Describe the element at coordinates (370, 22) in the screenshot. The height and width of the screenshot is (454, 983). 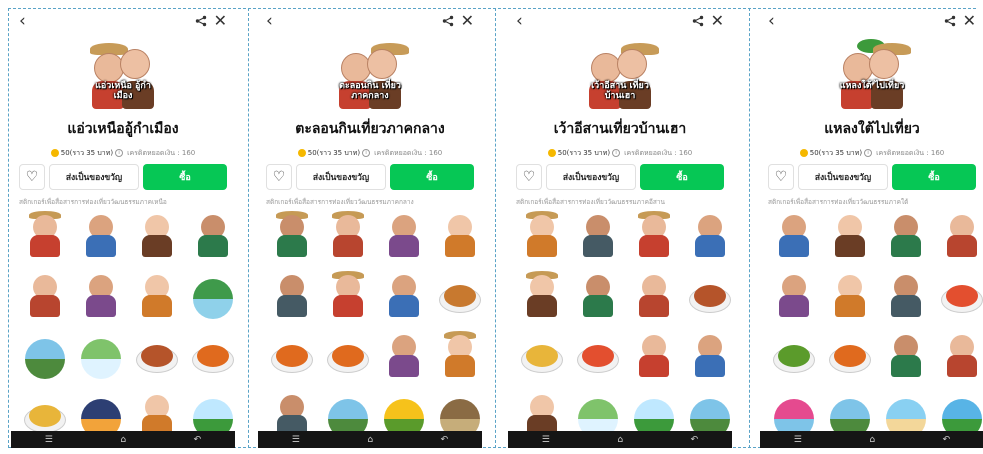
I see `top-bar: ‹ ✕` at that location.